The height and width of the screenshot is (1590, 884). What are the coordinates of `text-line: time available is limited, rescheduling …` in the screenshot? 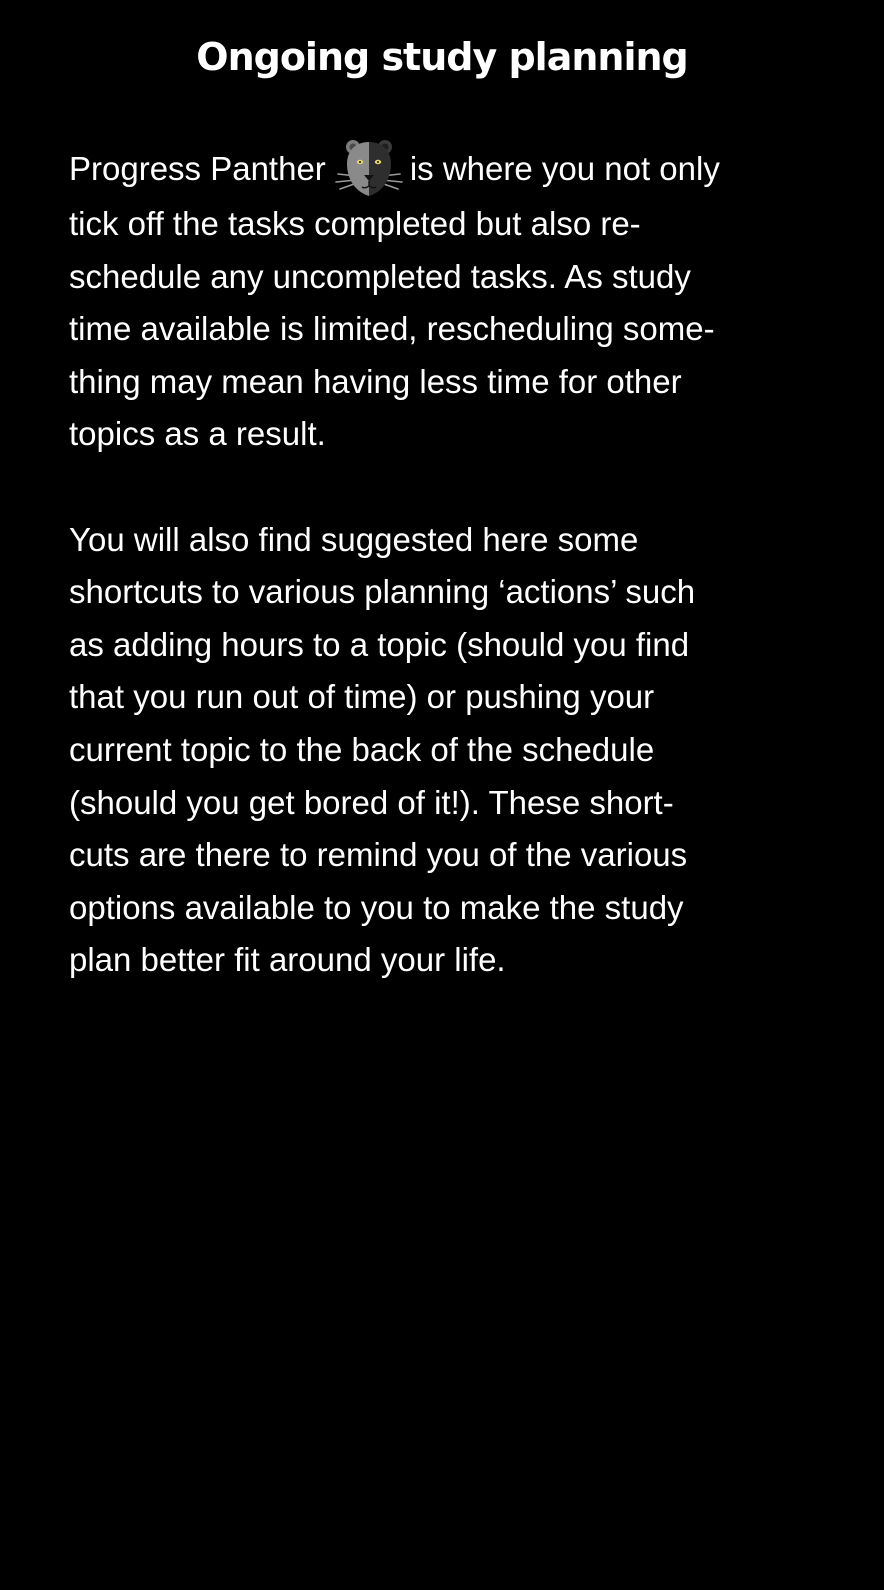 It's located at (392, 329).